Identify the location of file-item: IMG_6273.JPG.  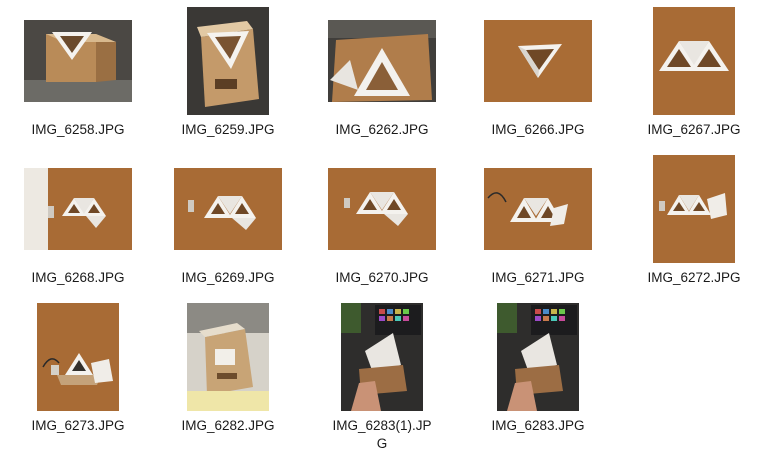
(78, 371).